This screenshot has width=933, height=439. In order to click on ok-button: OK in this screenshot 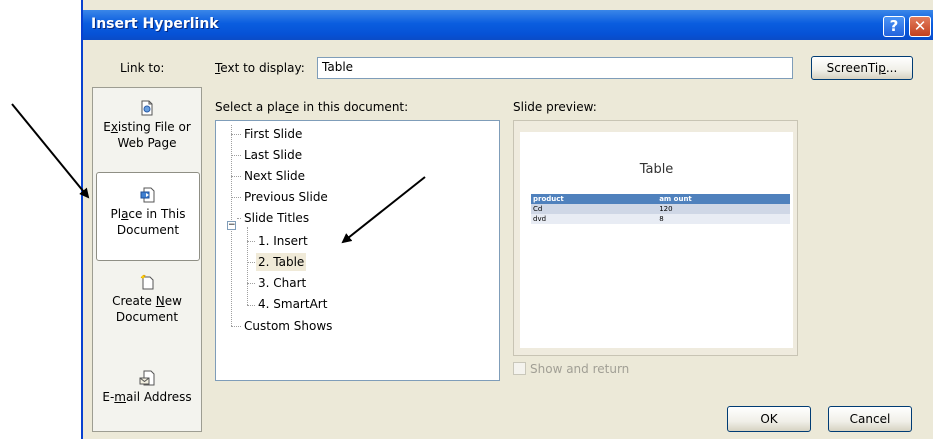, I will do `click(769, 419)`.